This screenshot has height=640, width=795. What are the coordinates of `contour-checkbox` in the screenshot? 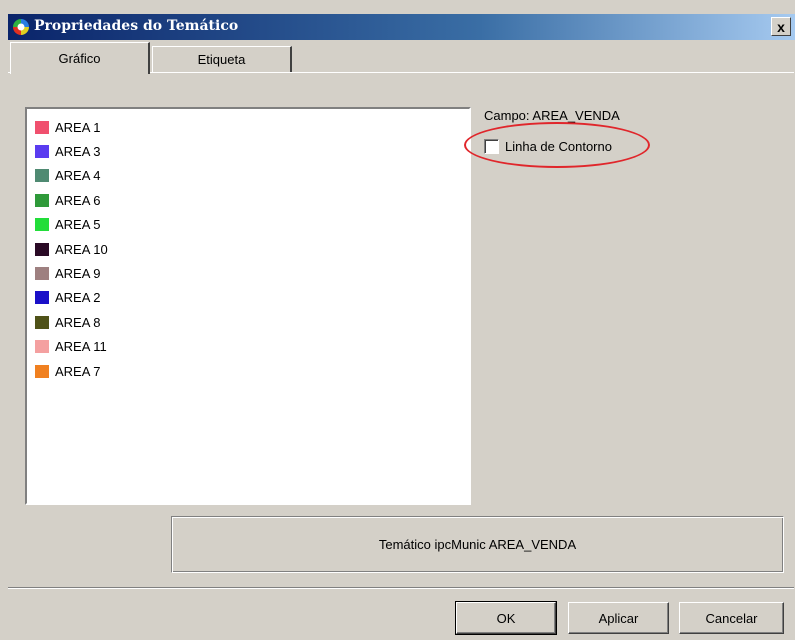 It's located at (491, 146).